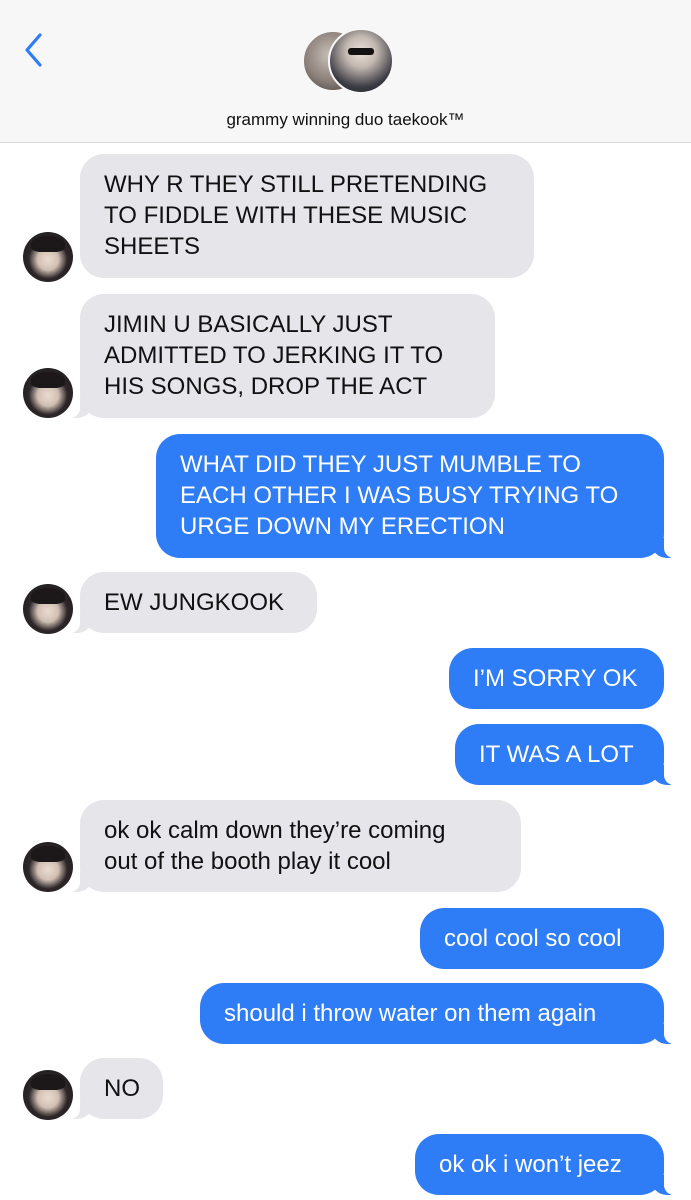  What do you see at coordinates (439, 1013) in the screenshot?
I see `sent-message: should i throw water on them again` at bounding box center [439, 1013].